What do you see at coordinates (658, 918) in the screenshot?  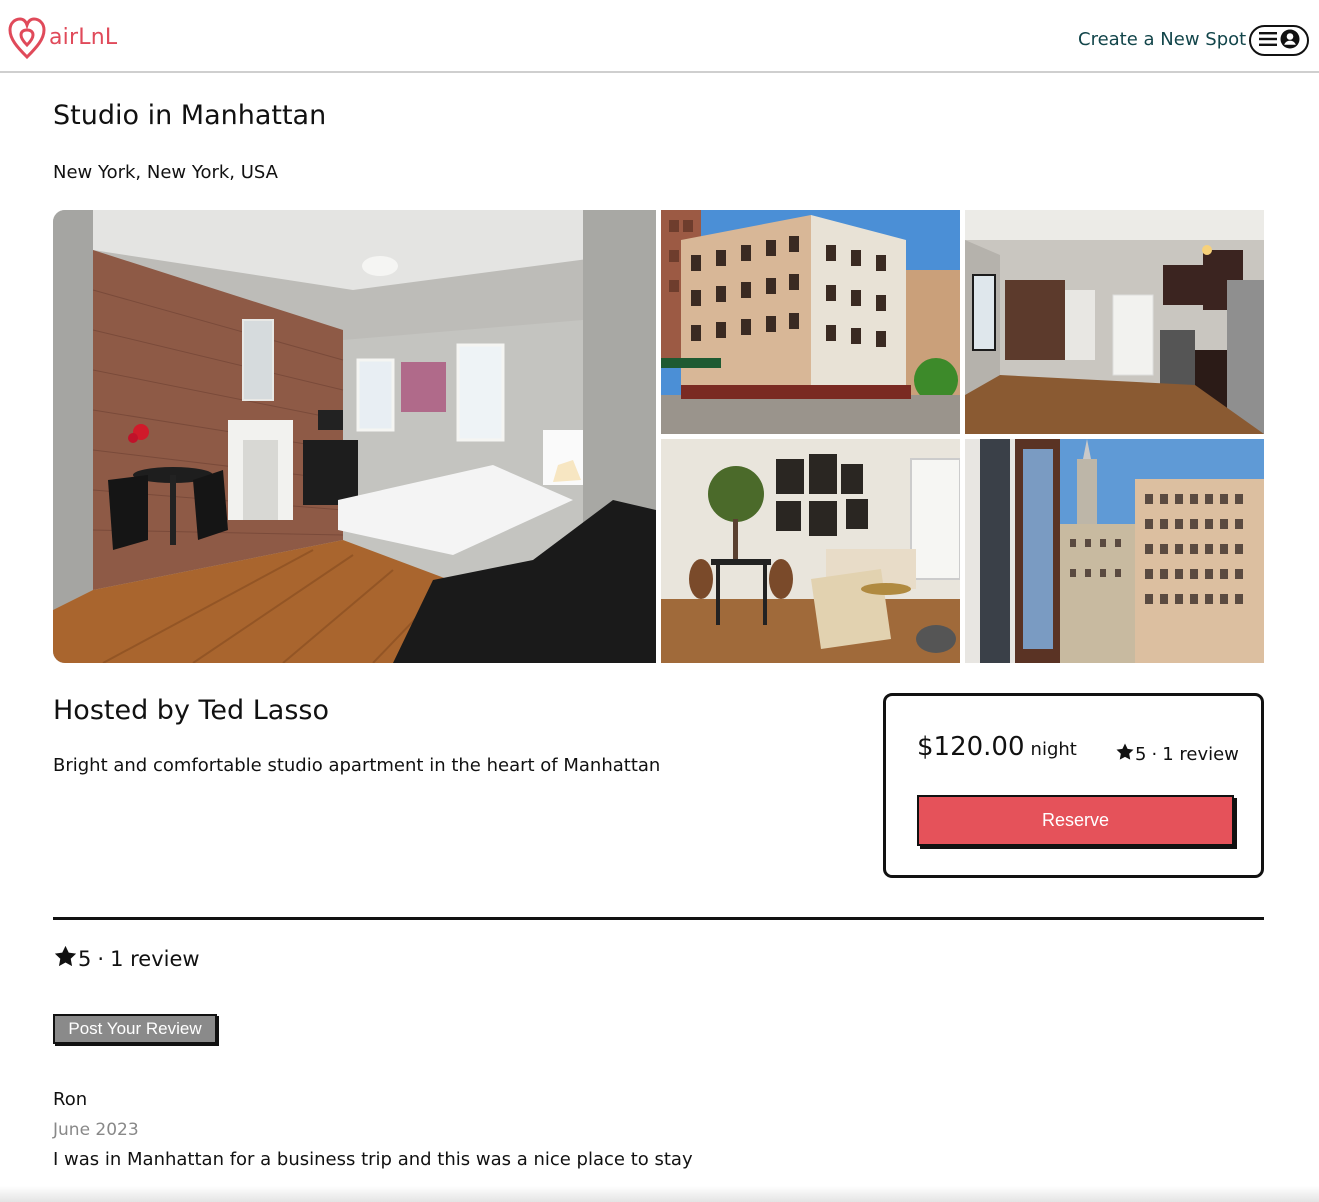 I see `section-divider` at bounding box center [658, 918].